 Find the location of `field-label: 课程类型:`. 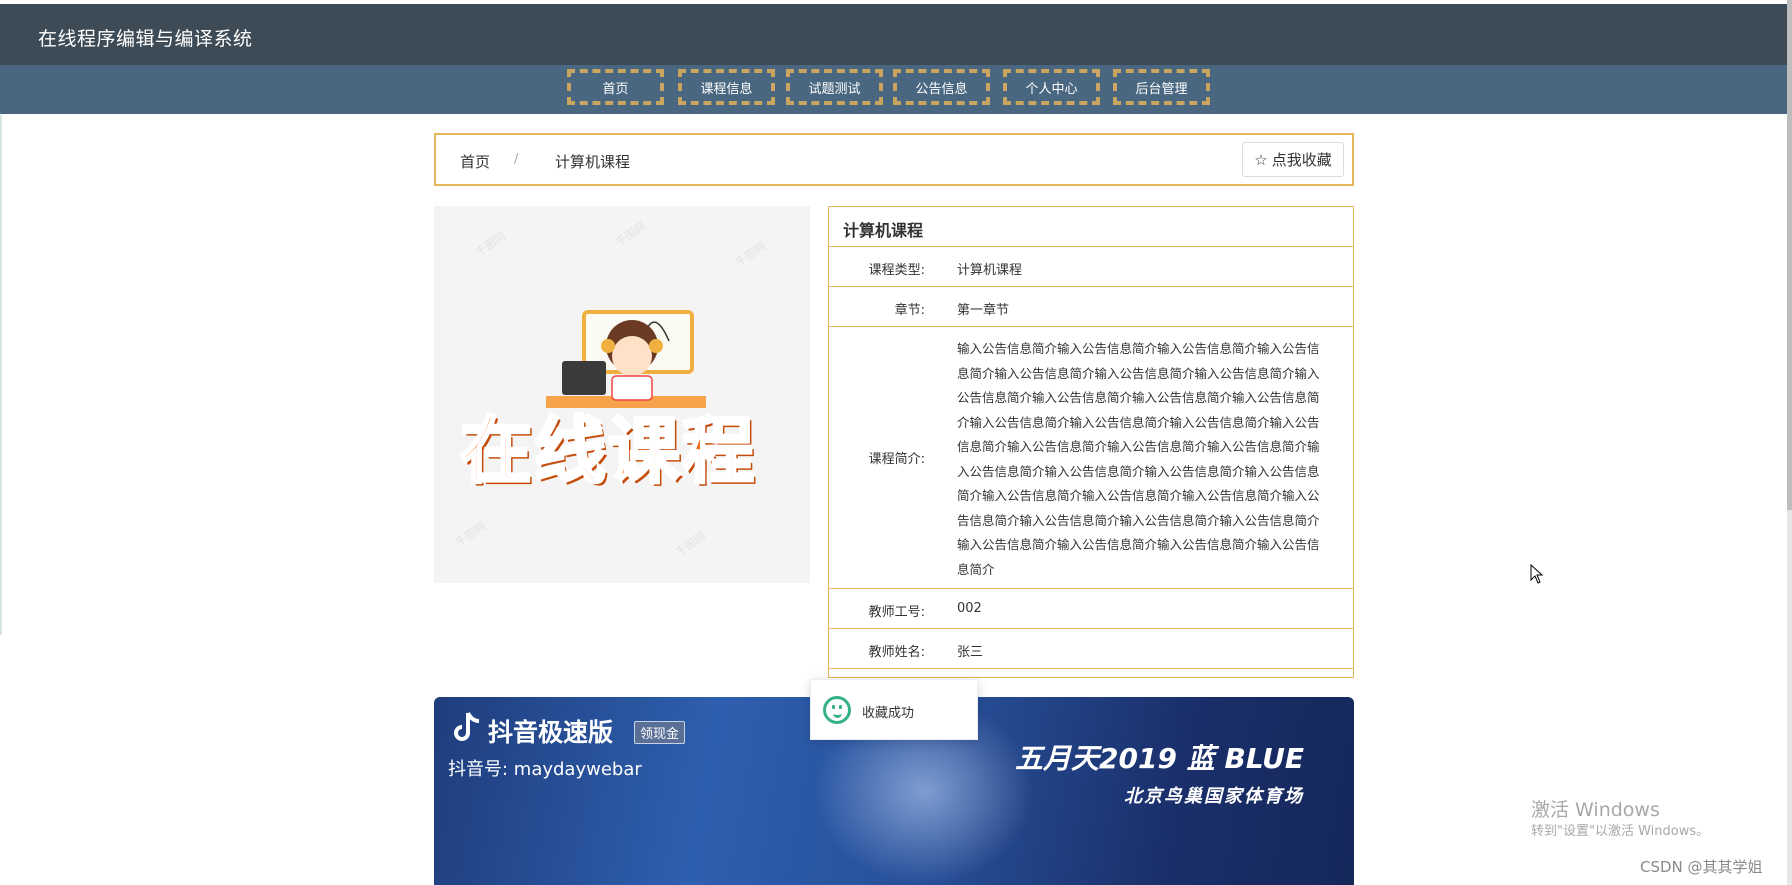

field-label: 课程类型: is located at coordinates (896, 270).